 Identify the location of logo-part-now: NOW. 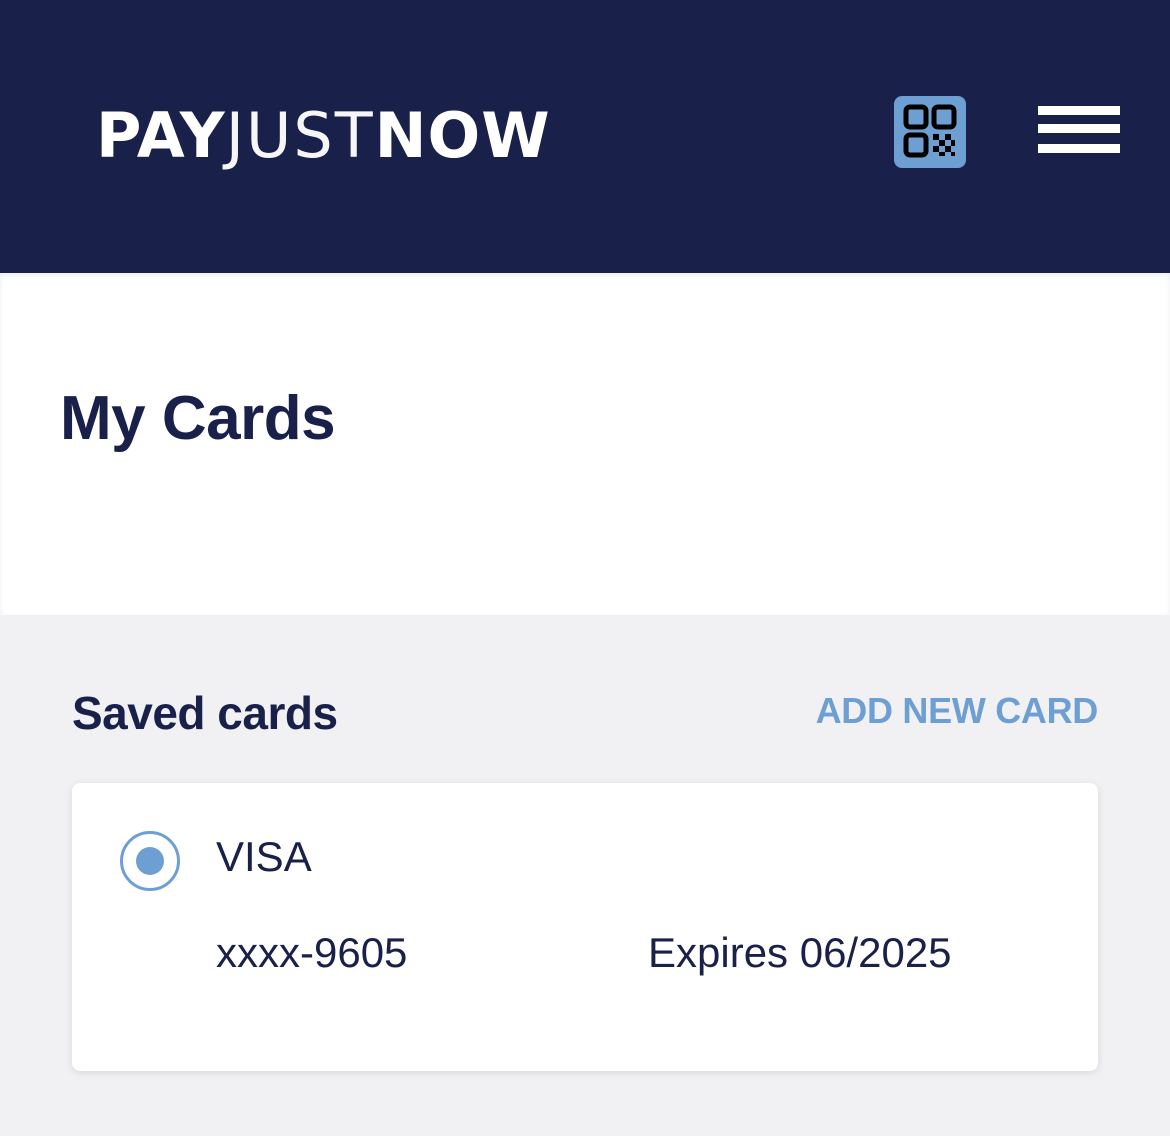
(462, 135).